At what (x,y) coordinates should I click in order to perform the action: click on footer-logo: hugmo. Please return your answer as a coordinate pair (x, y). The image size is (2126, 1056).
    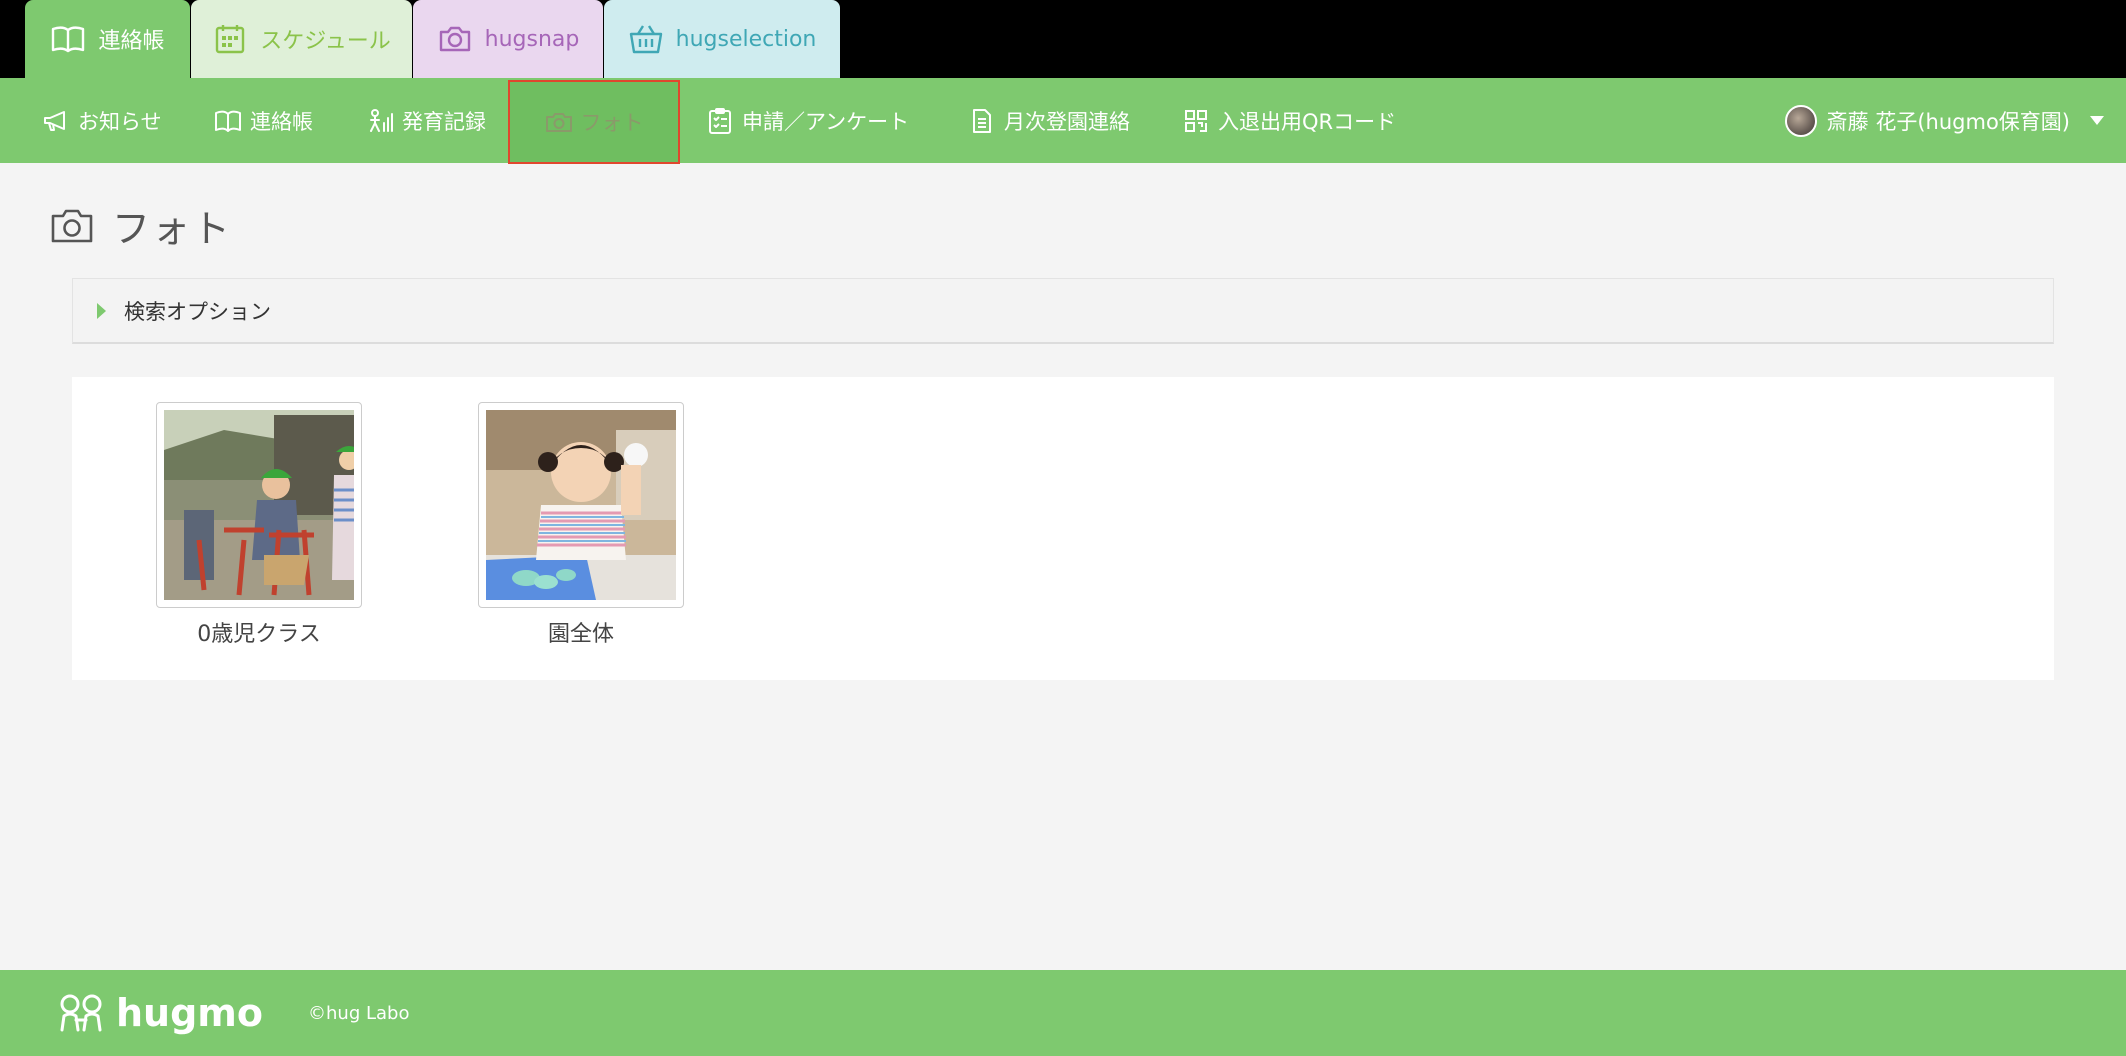
    Looking at the image, I should click on (159, 1013).